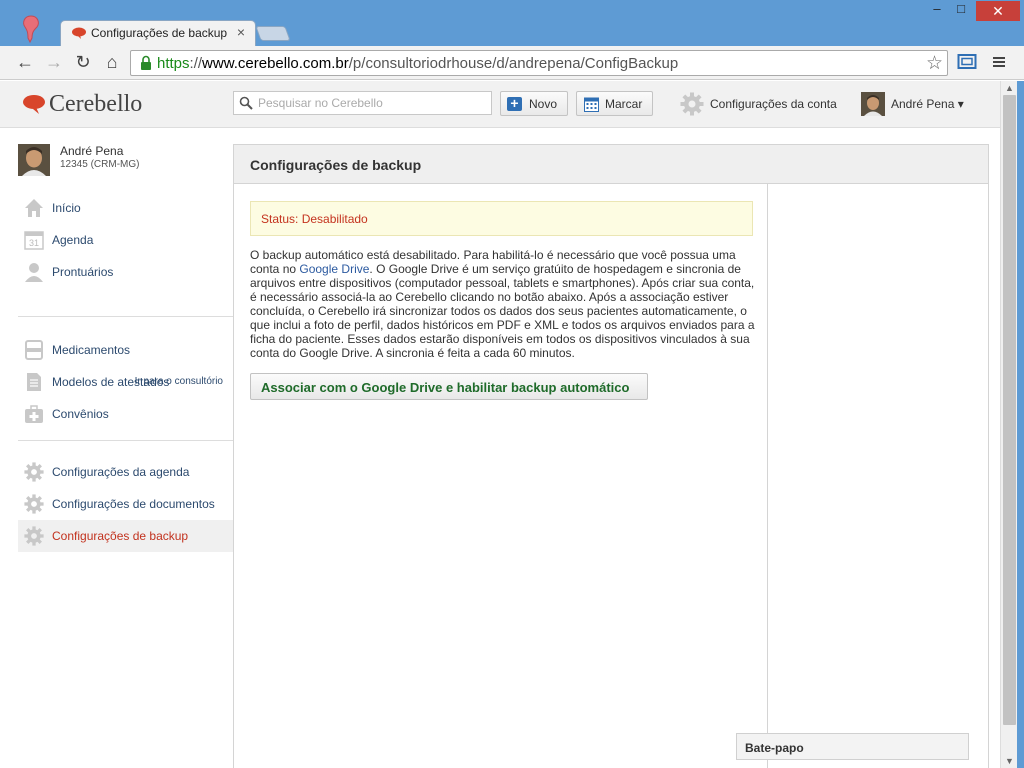  I want to click on sidebar-item-convenios: Convênios, so click(125, 414).